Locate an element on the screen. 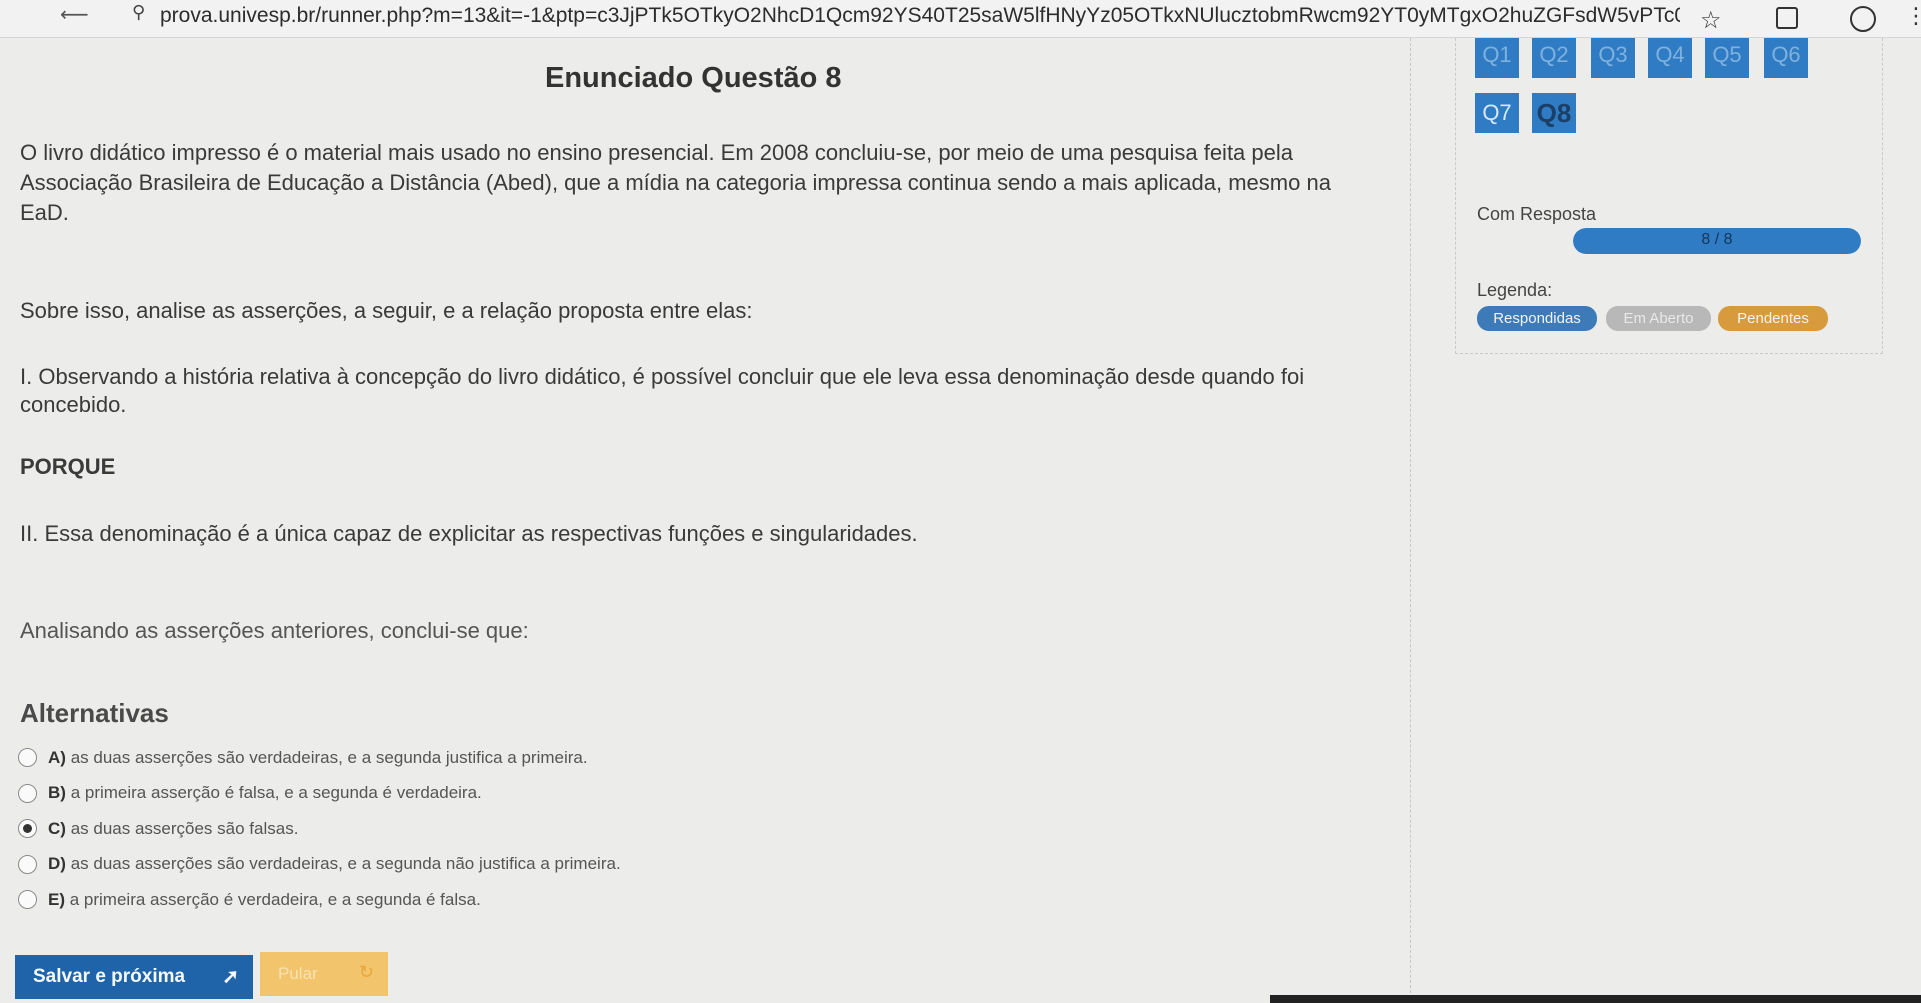 This screenshot has width=1921, height=1003. alternative-letter: B) is located at coordinates (57, 793).